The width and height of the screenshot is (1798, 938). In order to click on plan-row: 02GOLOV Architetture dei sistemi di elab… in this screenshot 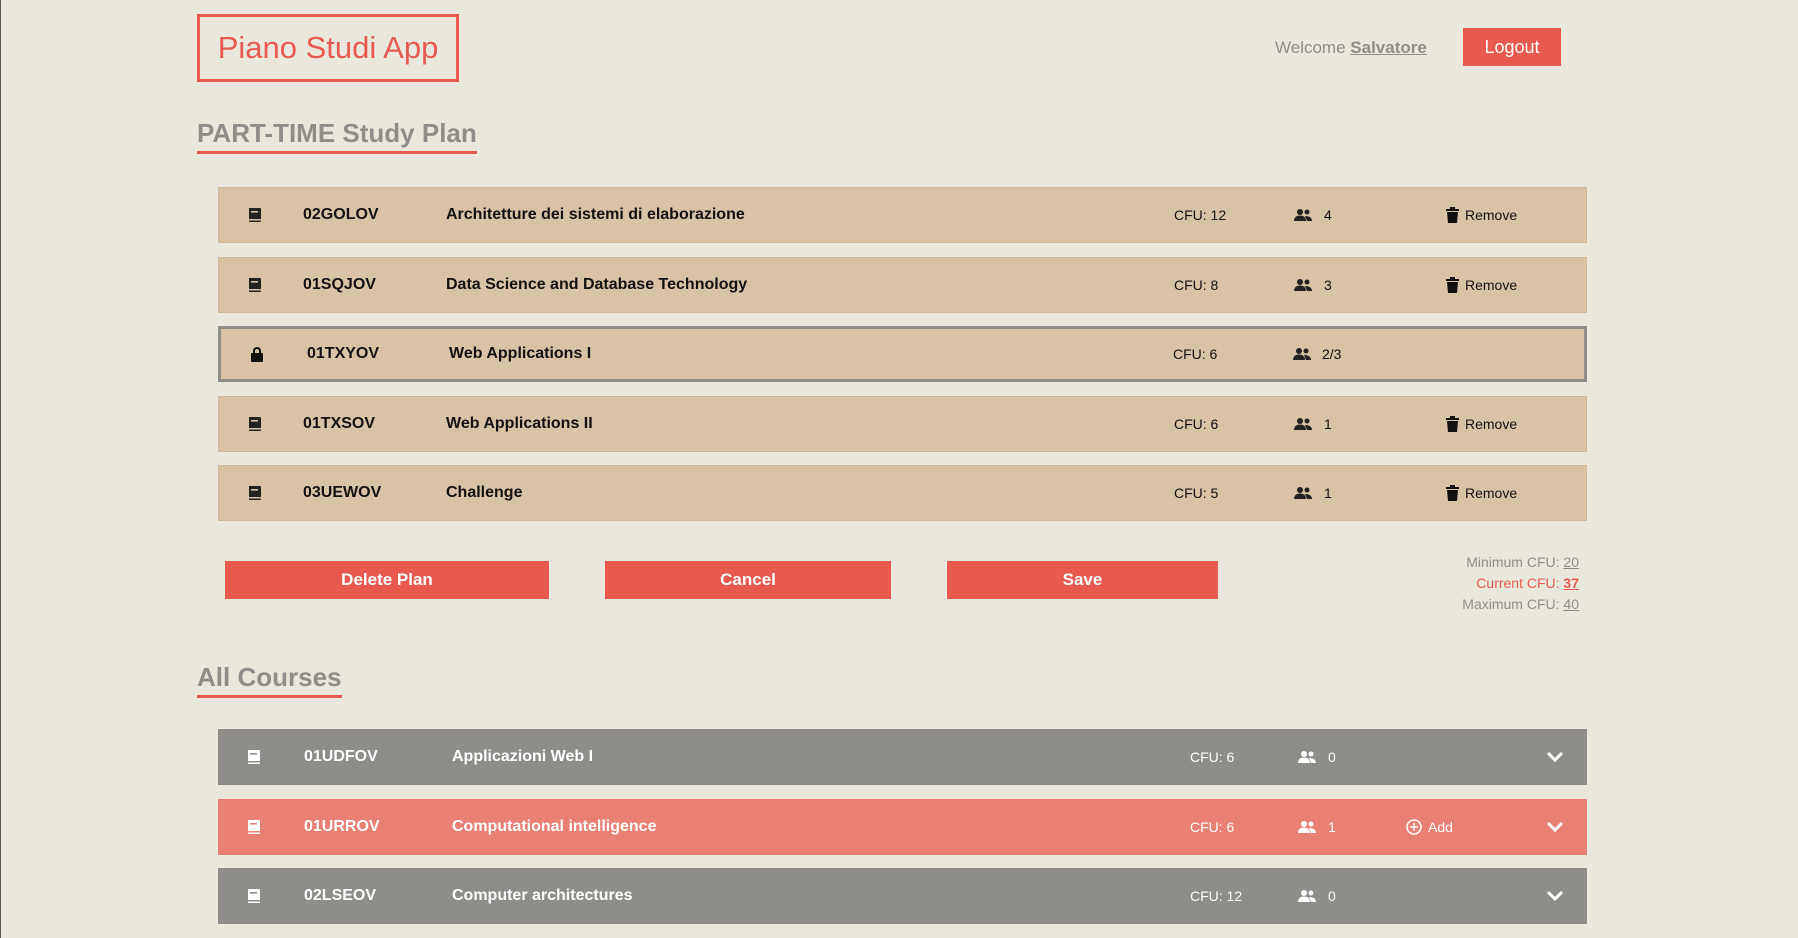, I will do `click(902, 215)`.